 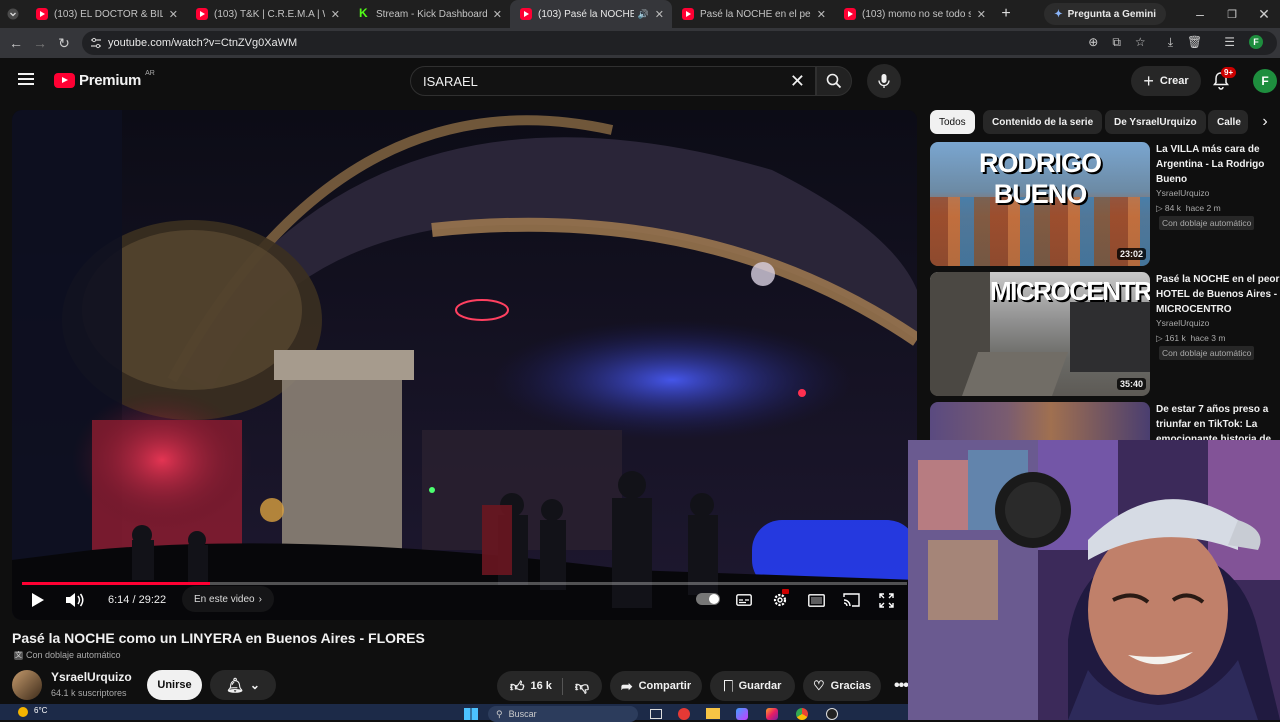 I want to click on obs-icon, so click(x=832, y=714).